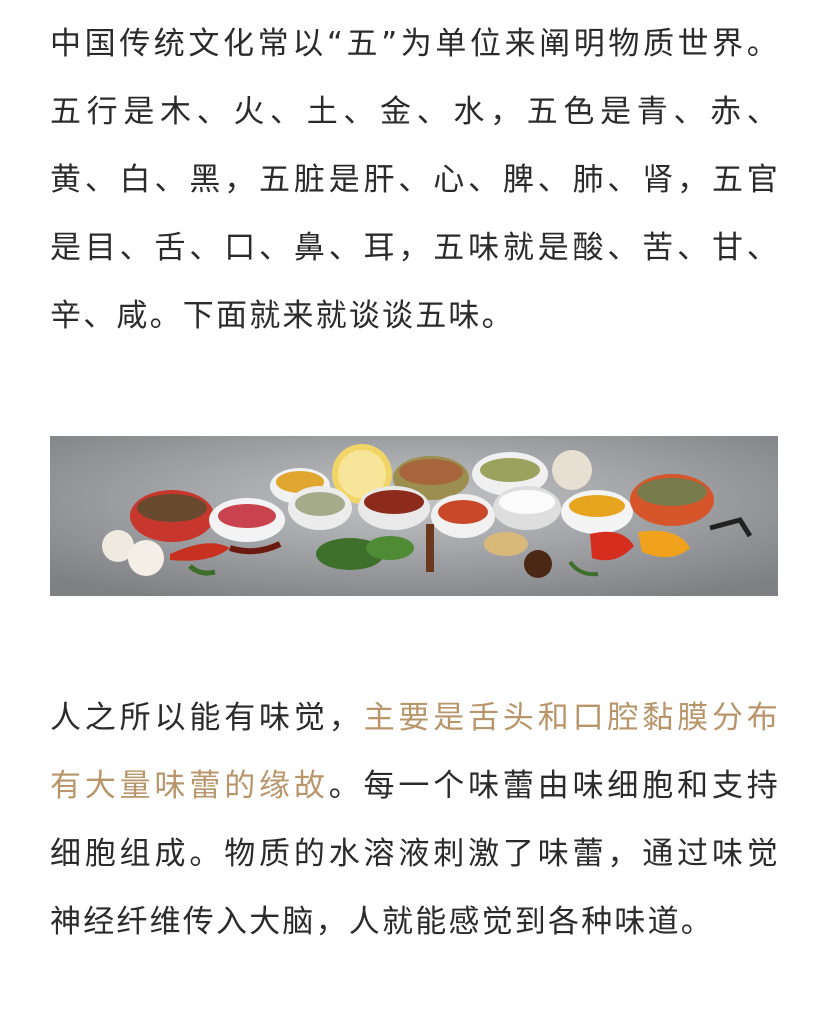  I want to click on spices-banner-image, so click(414, 516).